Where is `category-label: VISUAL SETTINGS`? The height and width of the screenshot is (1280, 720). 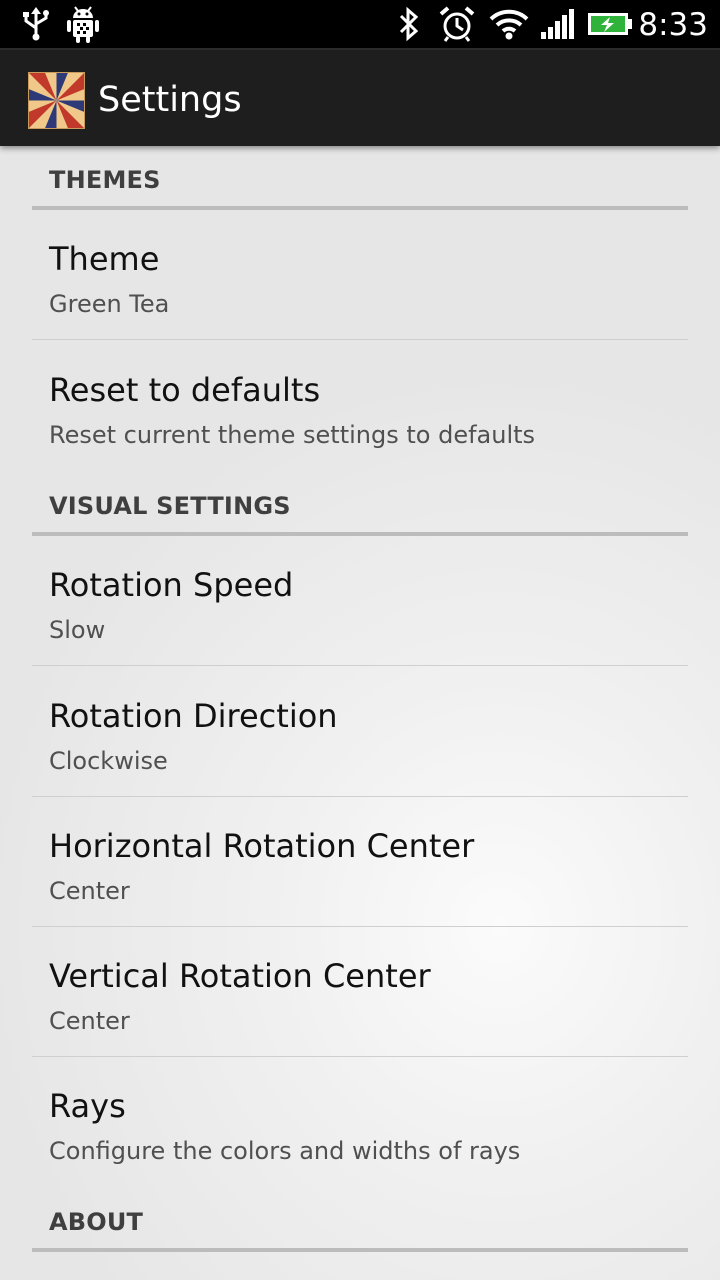
category-label: VISUAL SETTINGS is located at coordinates (170, 506).